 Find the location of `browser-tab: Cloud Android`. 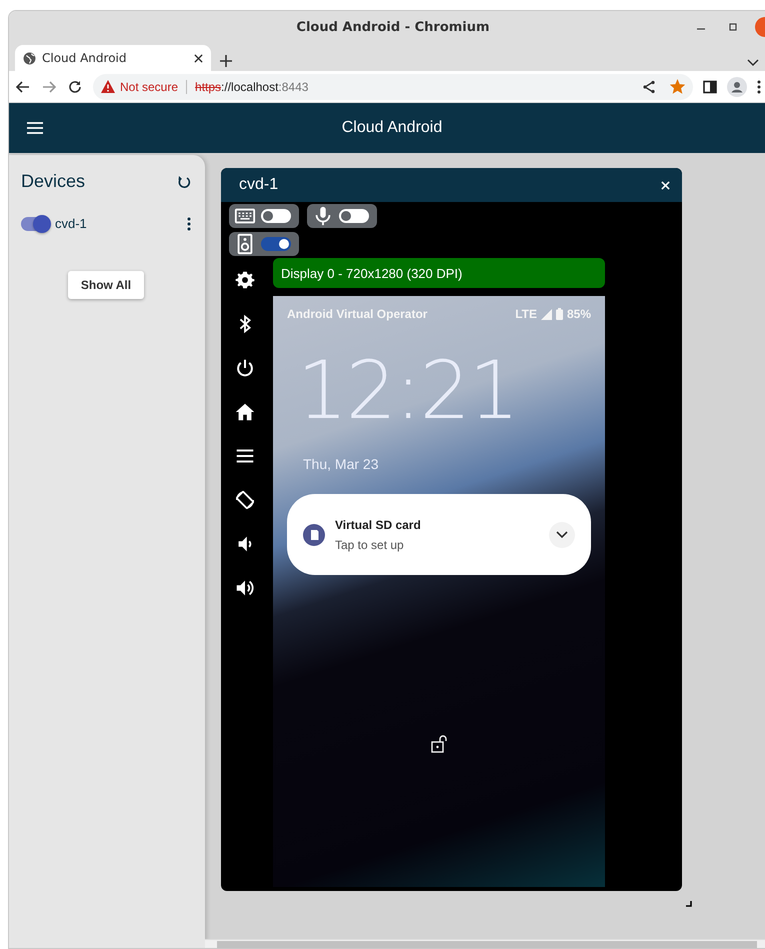

browser-tab: Cloud Android is located at coordinates (113, 58).